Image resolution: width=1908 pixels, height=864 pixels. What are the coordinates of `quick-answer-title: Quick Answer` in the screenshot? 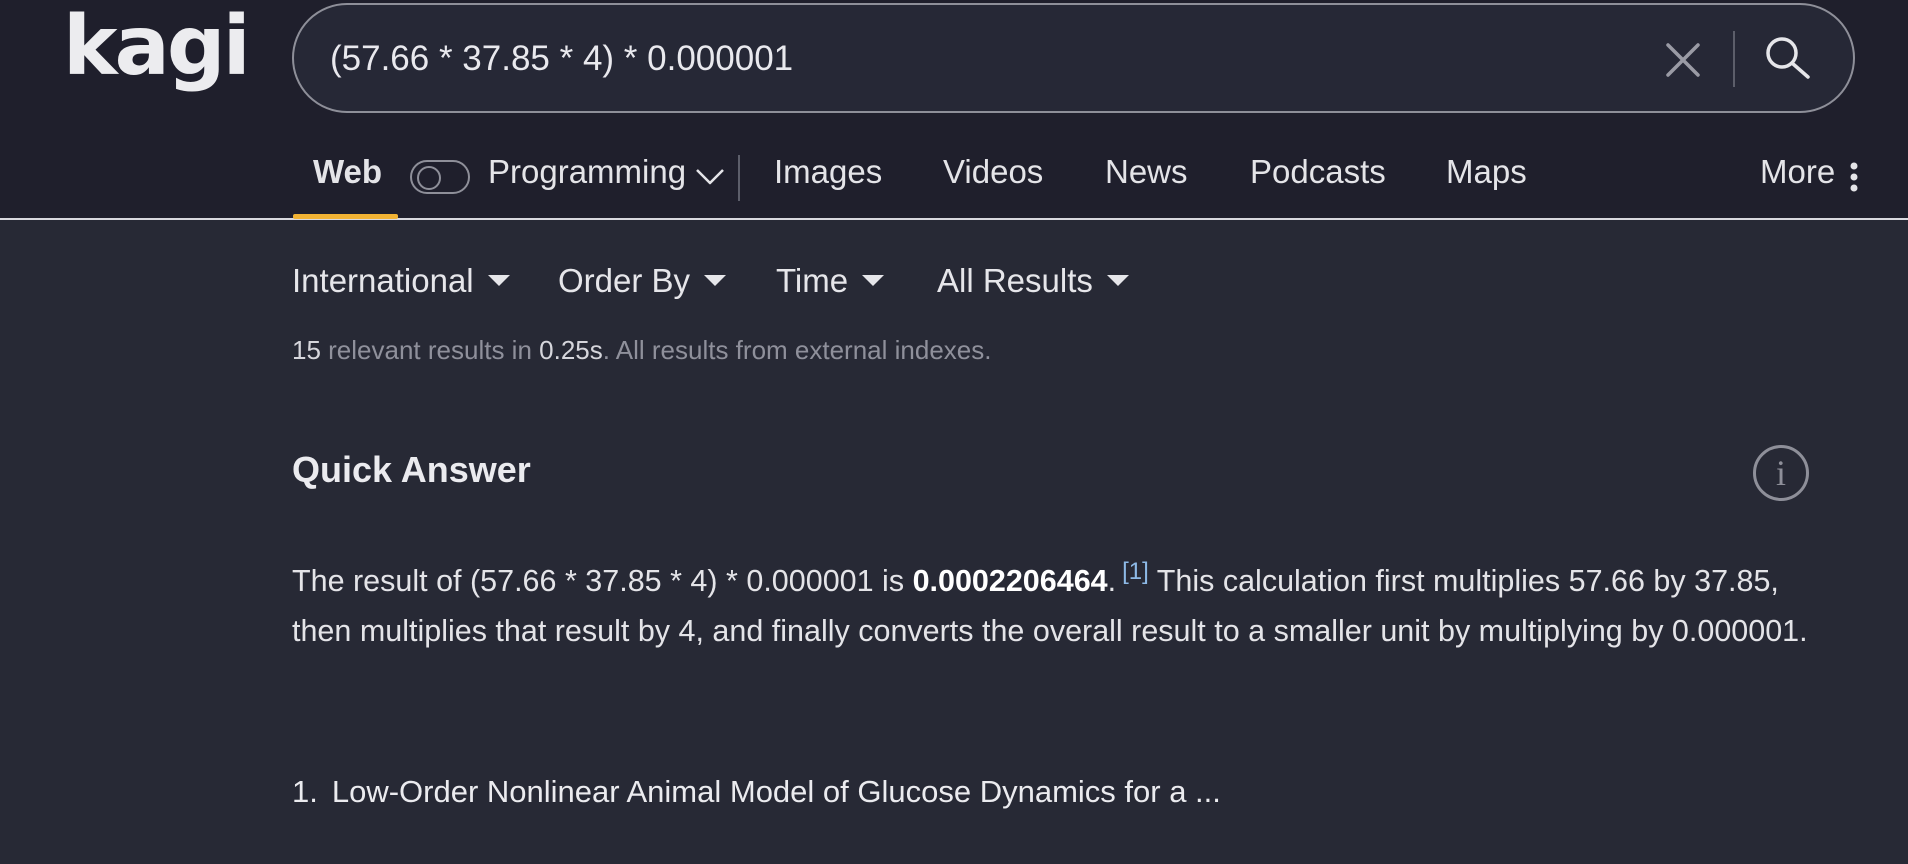 It's located at (411, 469).